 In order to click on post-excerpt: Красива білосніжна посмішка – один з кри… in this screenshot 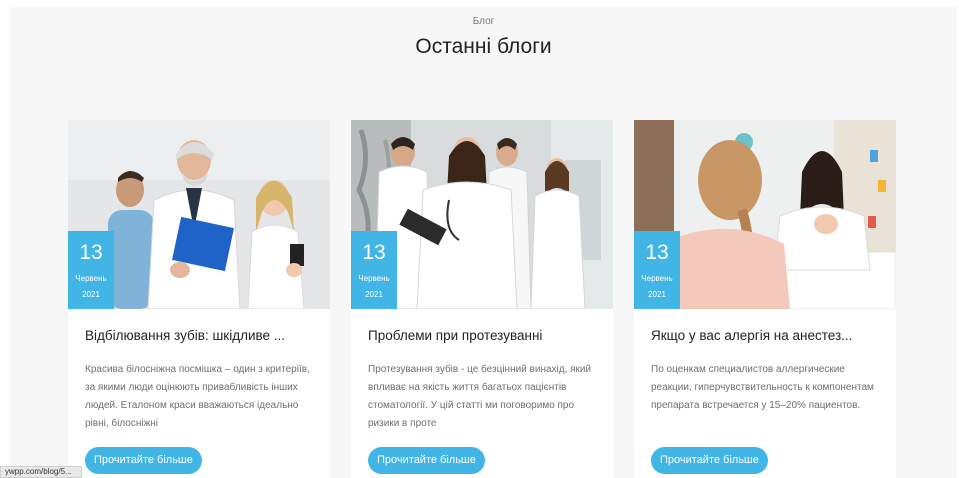, I will do `click(197, 396)`.